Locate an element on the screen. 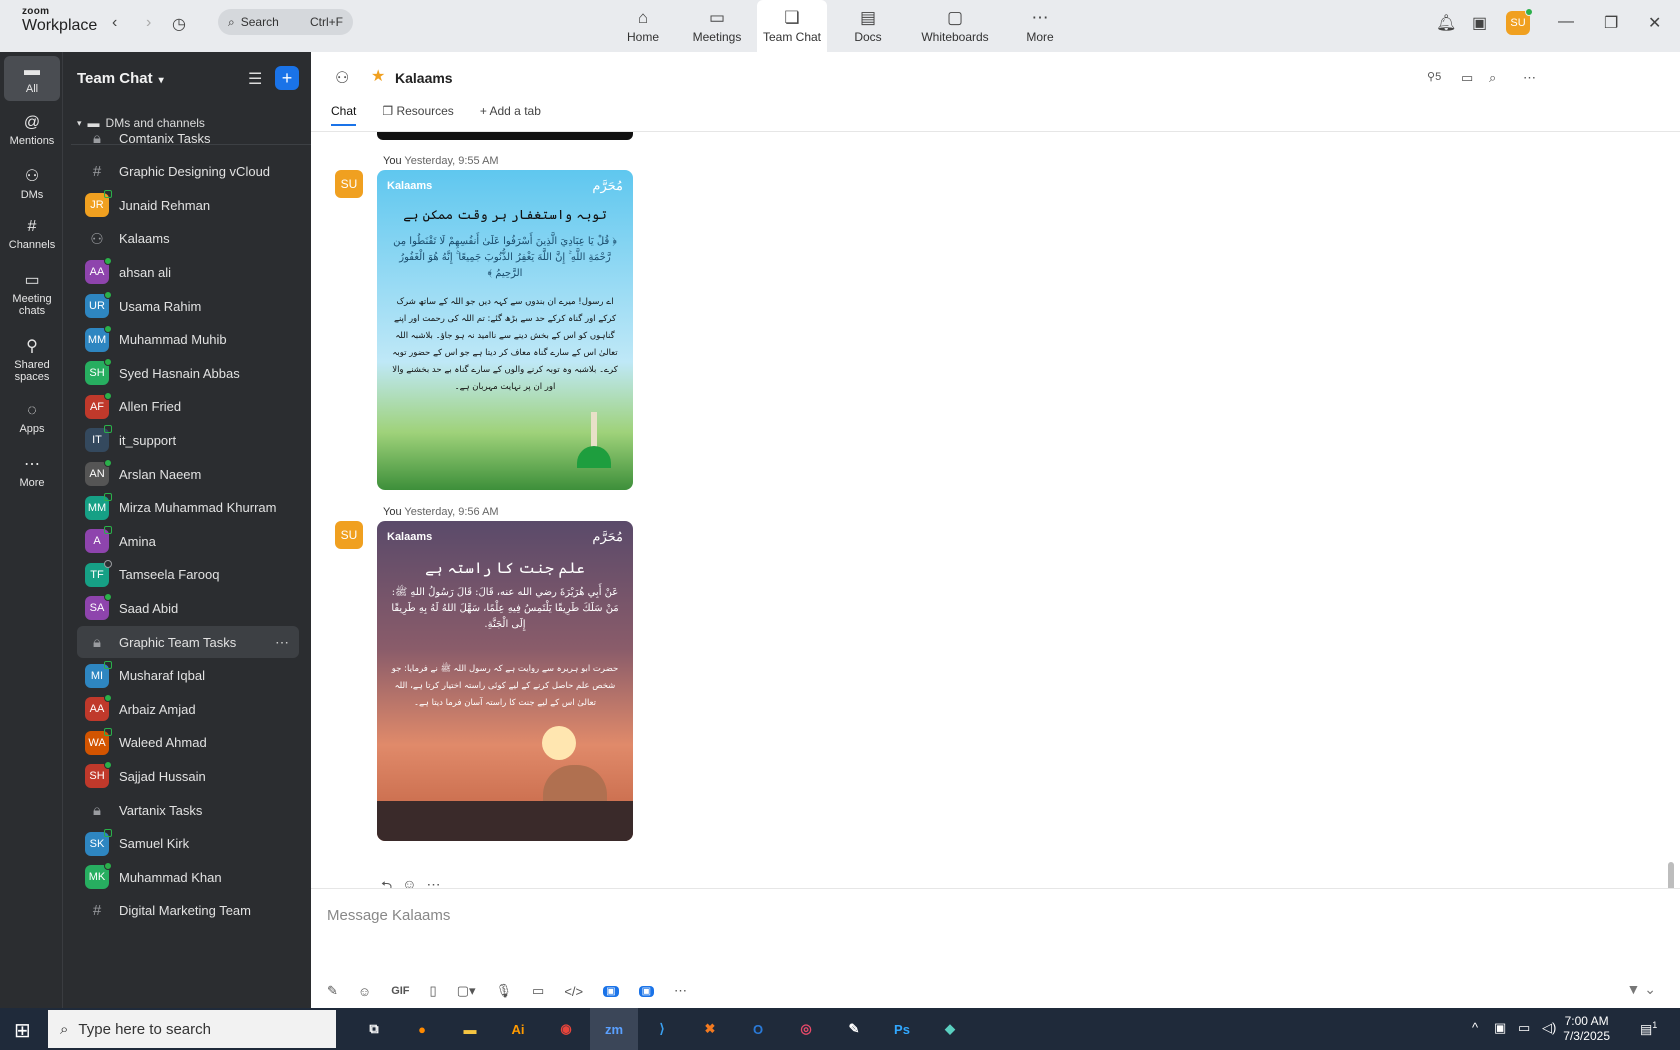 Image resolution: width=1680 pixels, height=1050 pixels. rail-more: ⋯ More is located at coordinates (32, 471).